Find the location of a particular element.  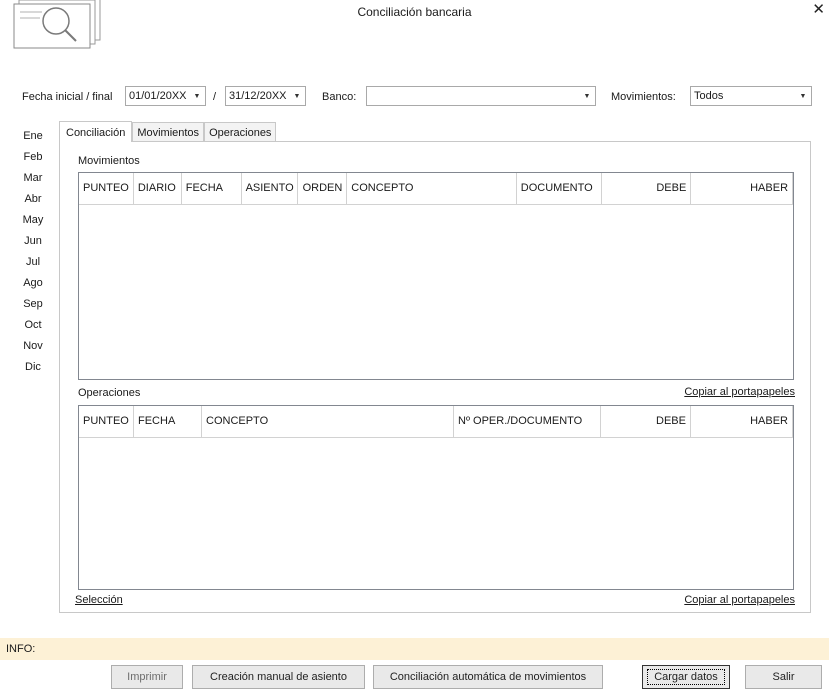

copy-operations-link: Copiar al portapapeles is located at coordinates (739, 392).